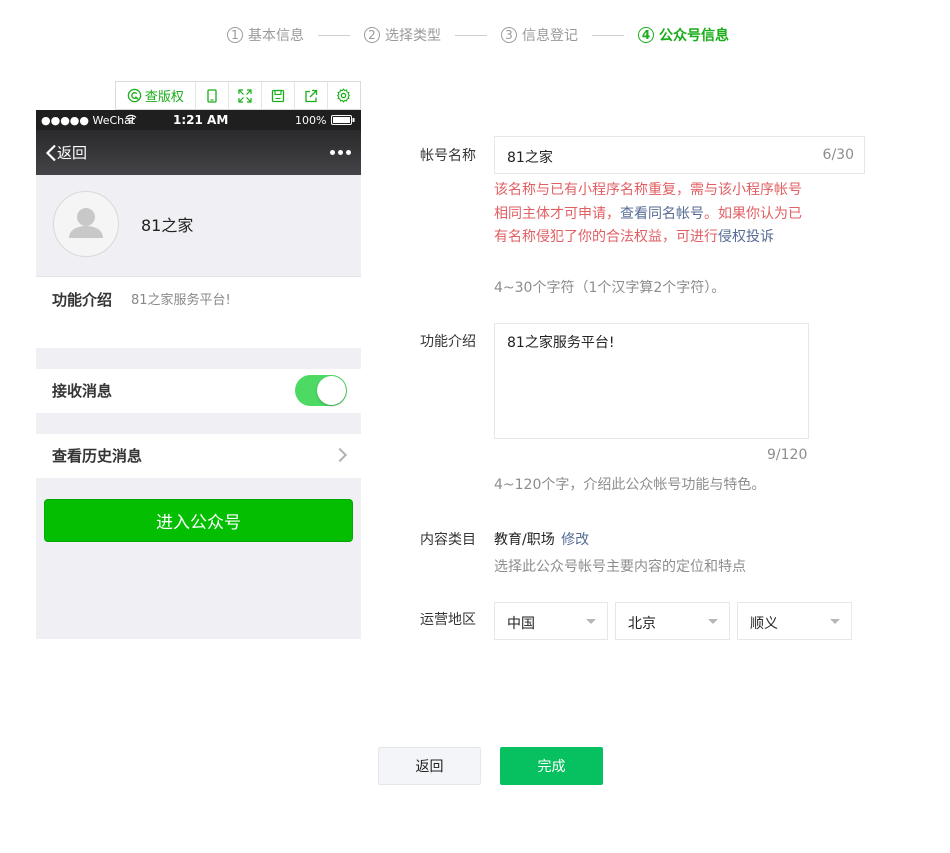 The width and height of the screenshot is (950, 853). What do you see at coordinates (448, 342) in the screenshot?
I see `intro-form-label: 功能介绍` at bounding box center [448, 342].